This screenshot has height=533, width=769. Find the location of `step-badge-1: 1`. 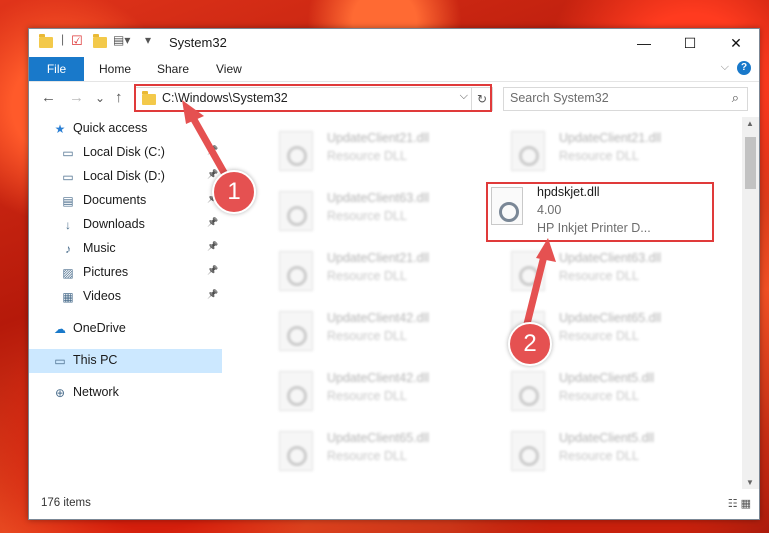

step-badge-1: 1 is located at coordinates (234, 192).